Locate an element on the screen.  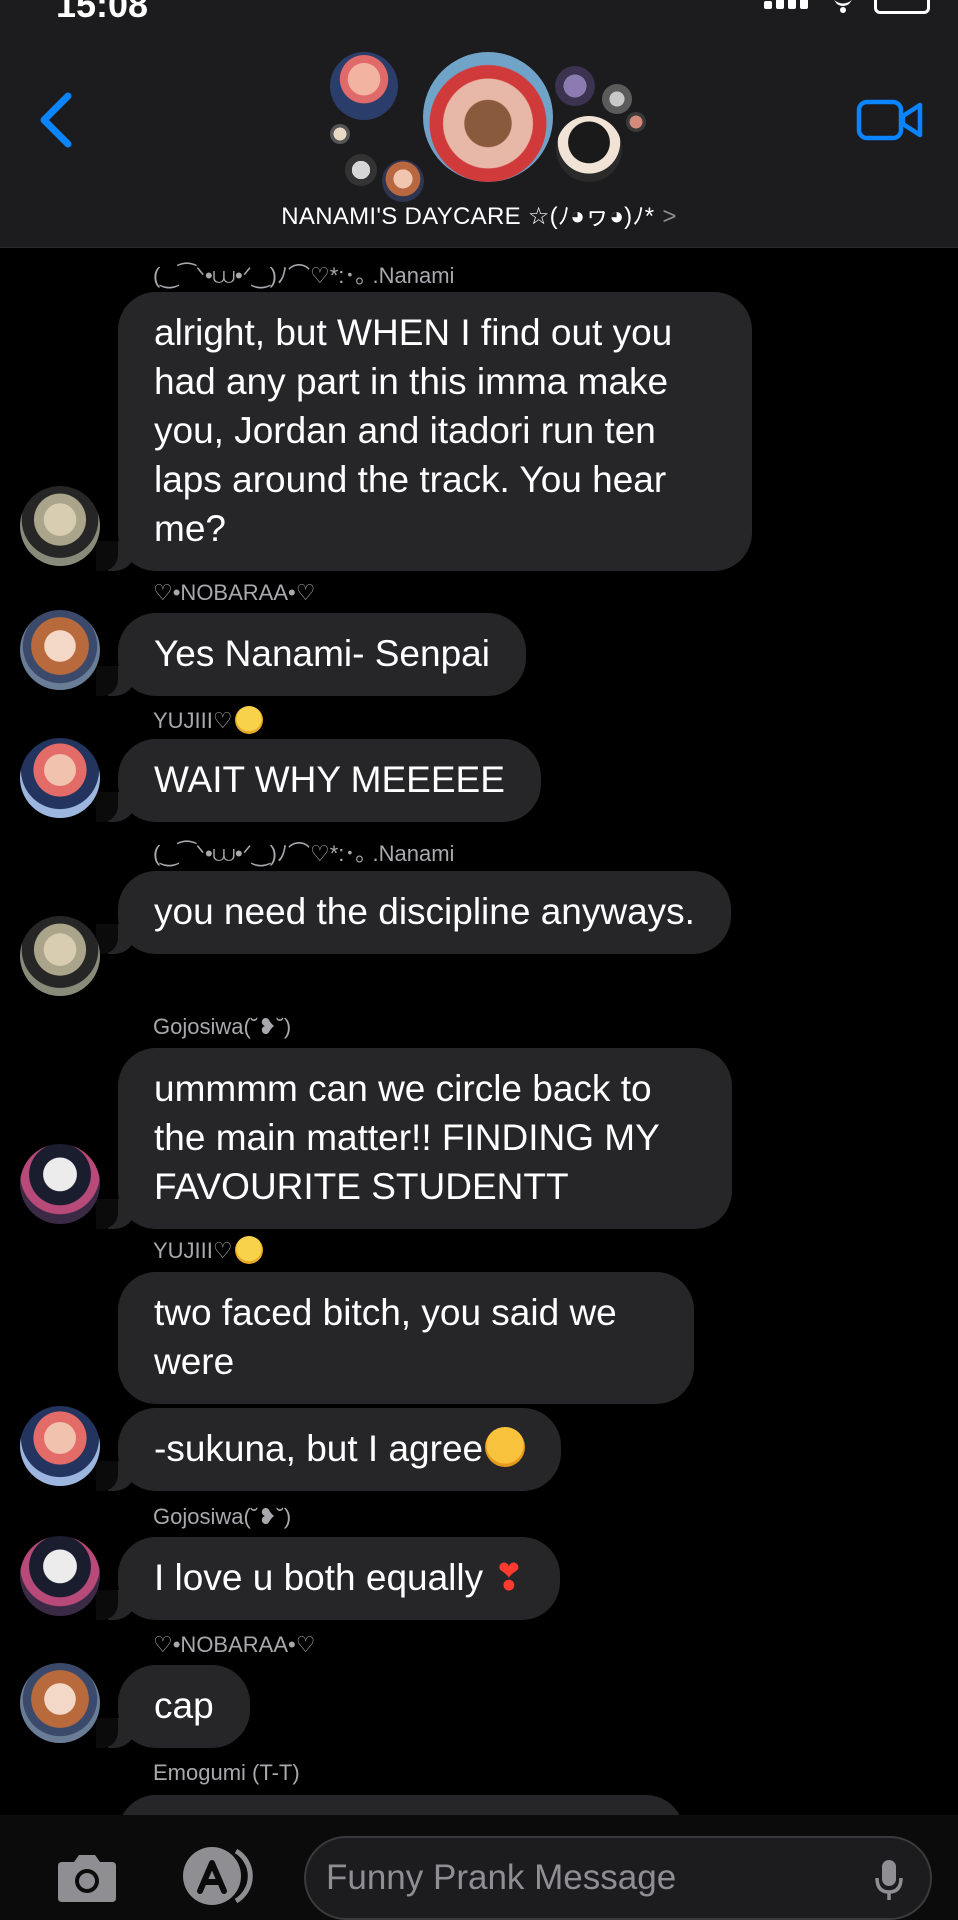
video-camera-icon is located at coordinates (889, 120).